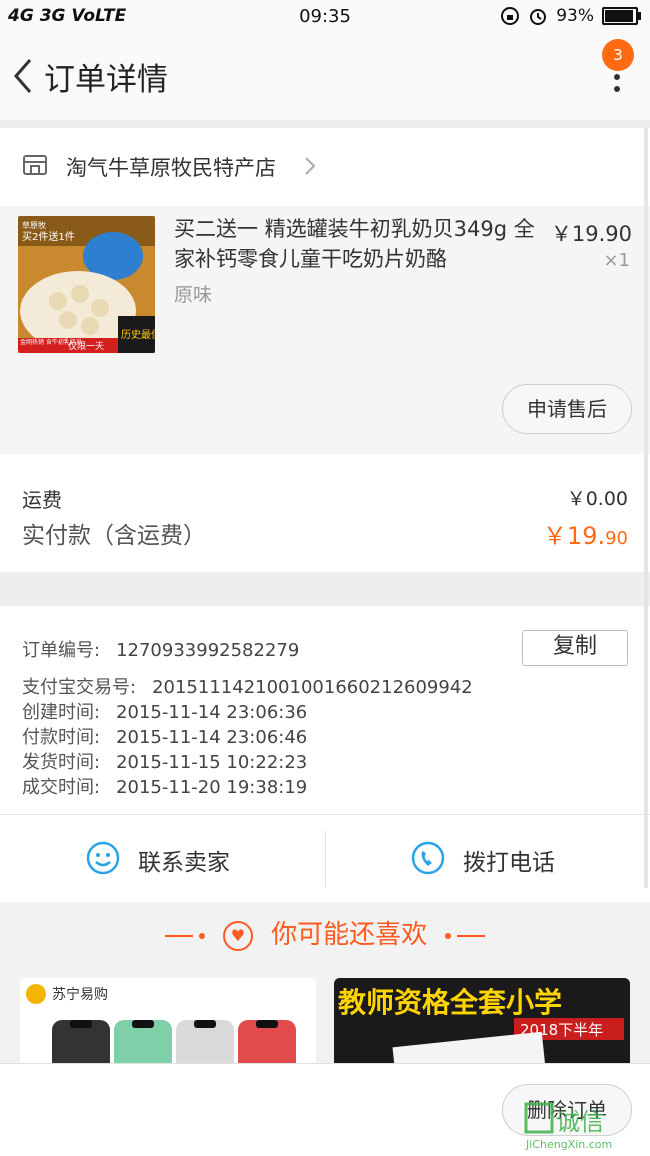 This screenshot has height=1156, width=650. I want to click on paid-time-line: 付款时间: 2015-11-14 23:06:46, so click(164, 736).